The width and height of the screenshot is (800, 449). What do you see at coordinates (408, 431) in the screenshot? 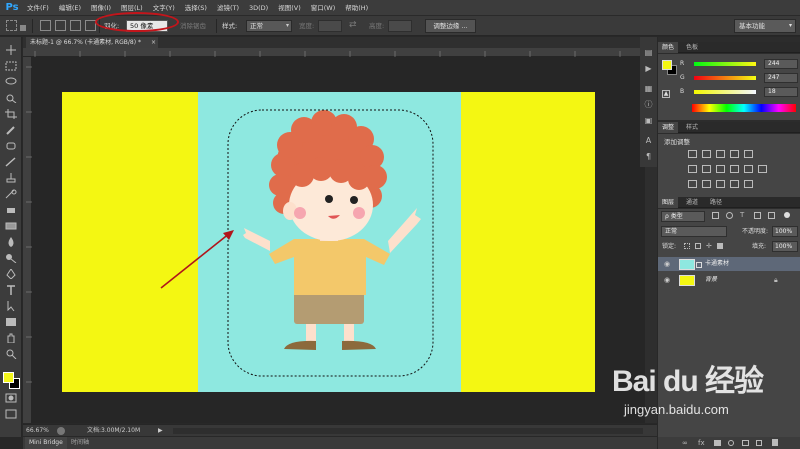
I see `horizontal-scrollbar` at bounding box center [408, 431].